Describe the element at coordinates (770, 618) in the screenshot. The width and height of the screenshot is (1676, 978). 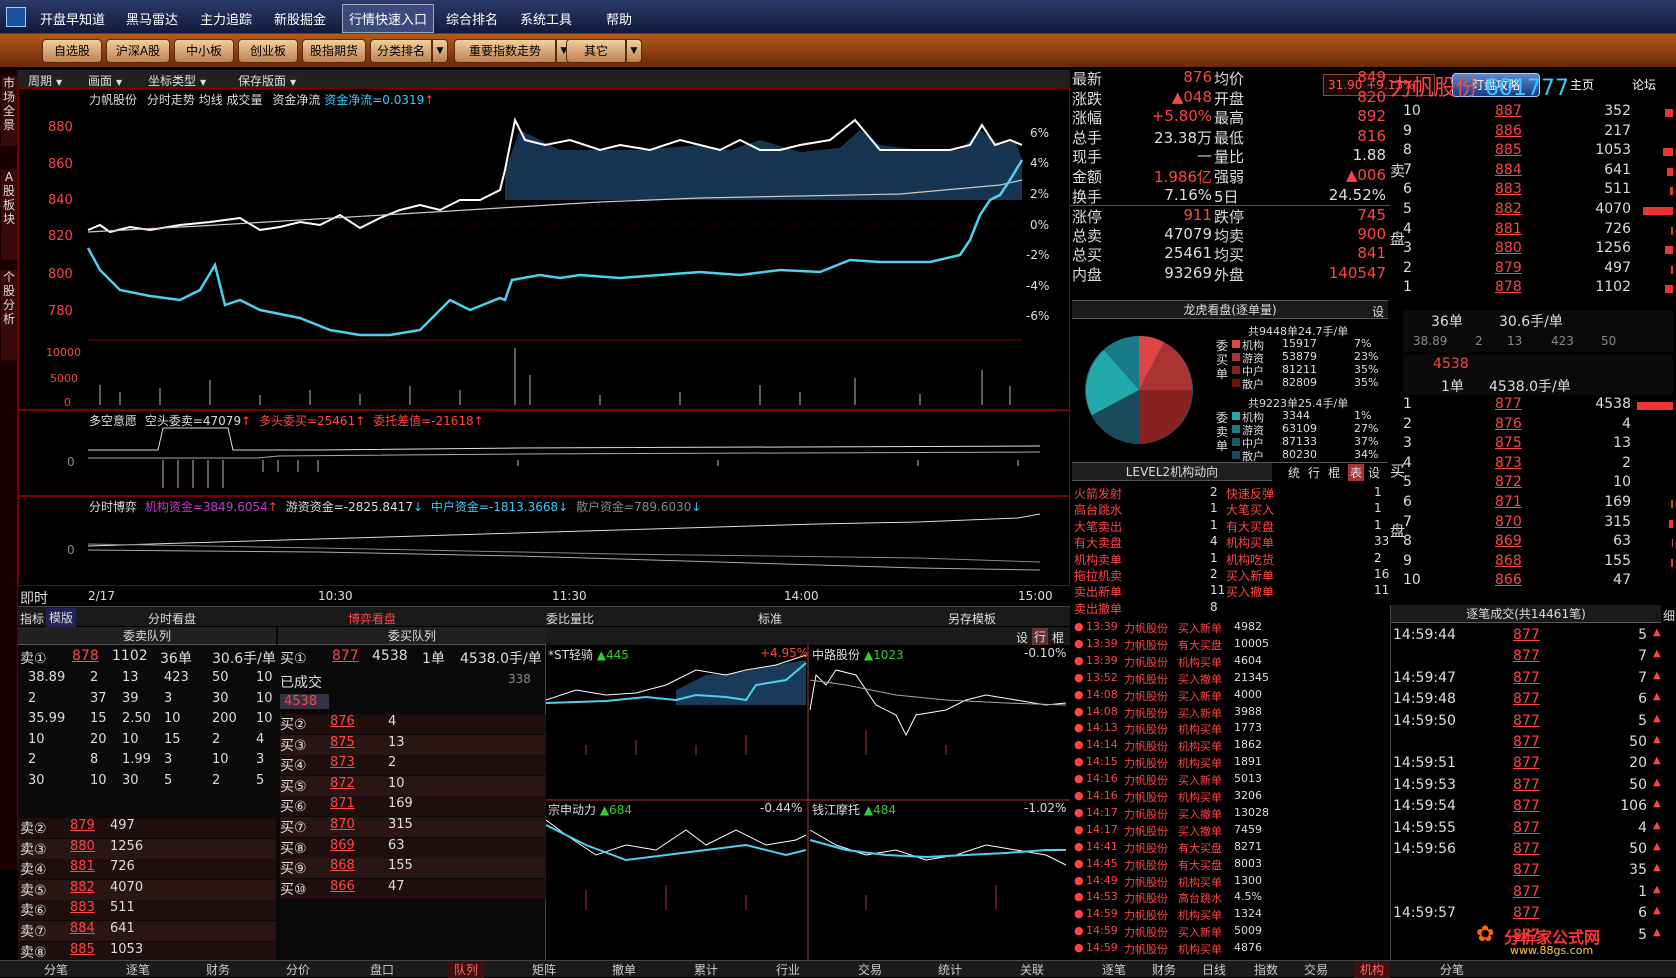
I see `tab-standard: 标准` at that location.